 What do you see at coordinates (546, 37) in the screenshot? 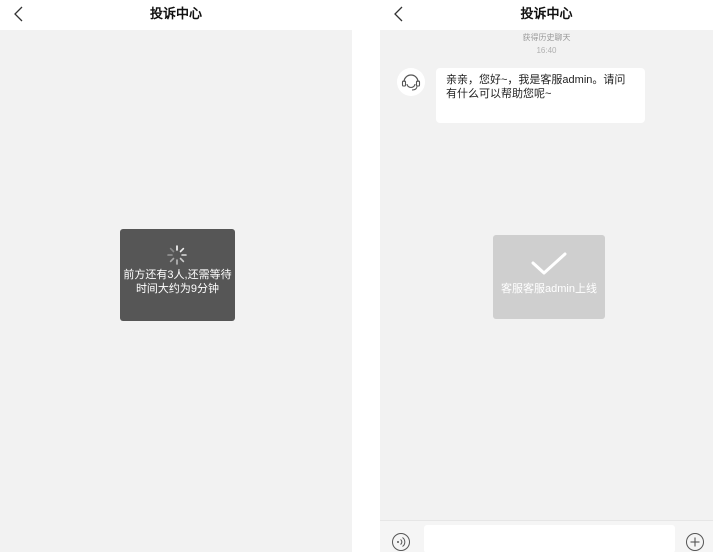
I see `history-chat-link: 获得历史聊天` at bounding box center [546, 37].